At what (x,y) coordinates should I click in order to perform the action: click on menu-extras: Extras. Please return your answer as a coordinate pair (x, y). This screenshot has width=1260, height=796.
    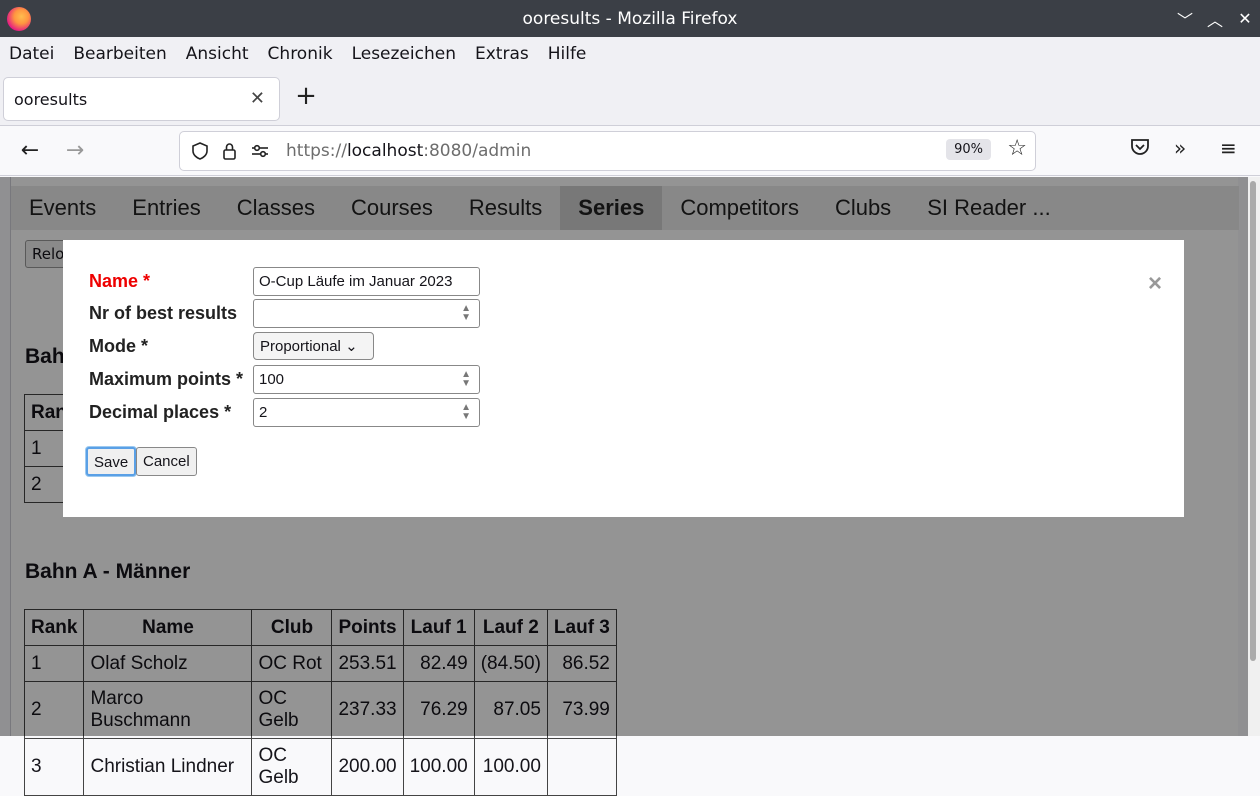
    Looking at the image, I should click on (502, 54).